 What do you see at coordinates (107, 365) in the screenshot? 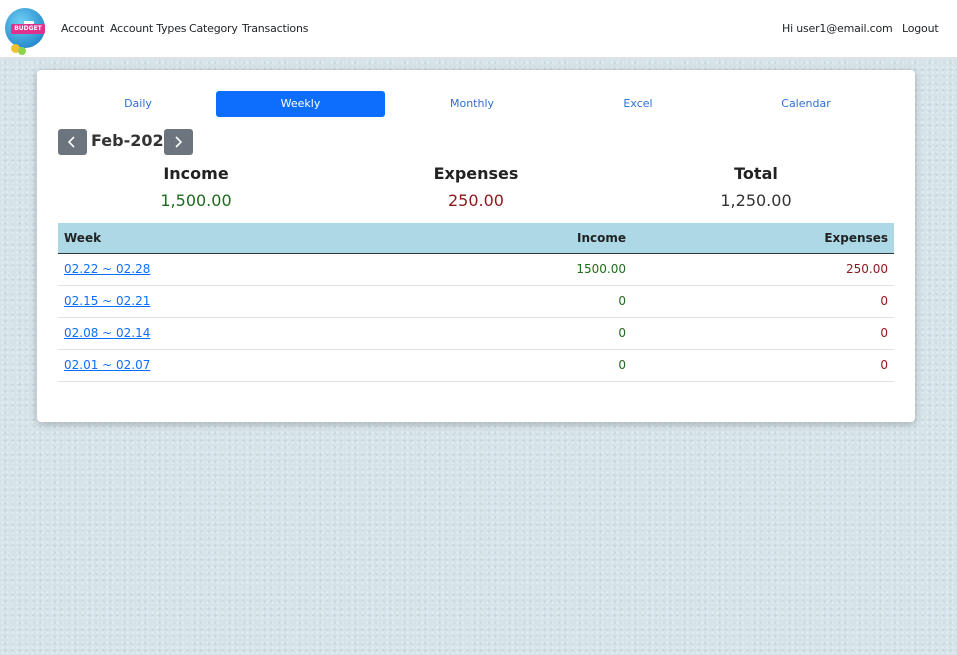
I see `week-range-link: 02.01 ~ 02.07` at bounding box center [107, 365].